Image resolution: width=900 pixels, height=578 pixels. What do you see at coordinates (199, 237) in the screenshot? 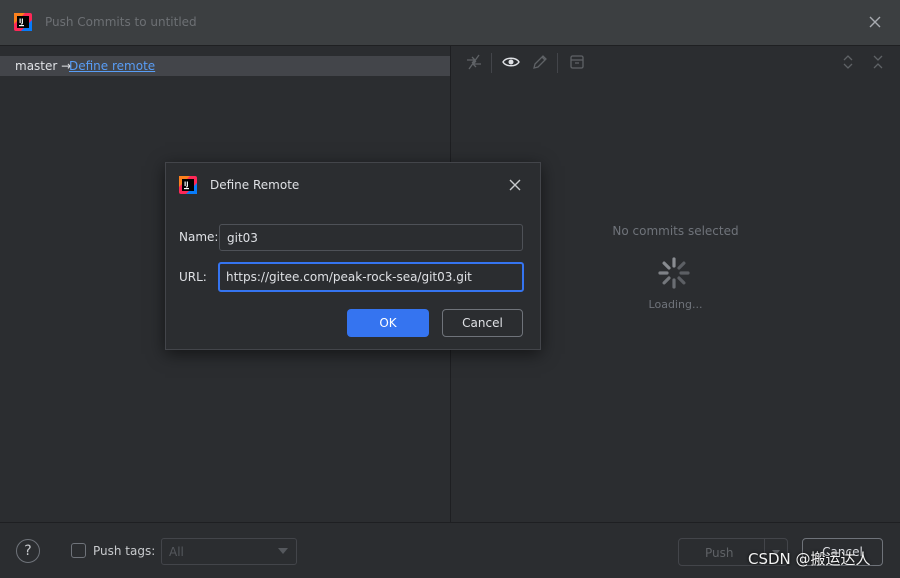
I see `name-label: Name:` at bounding box center [199, 237].